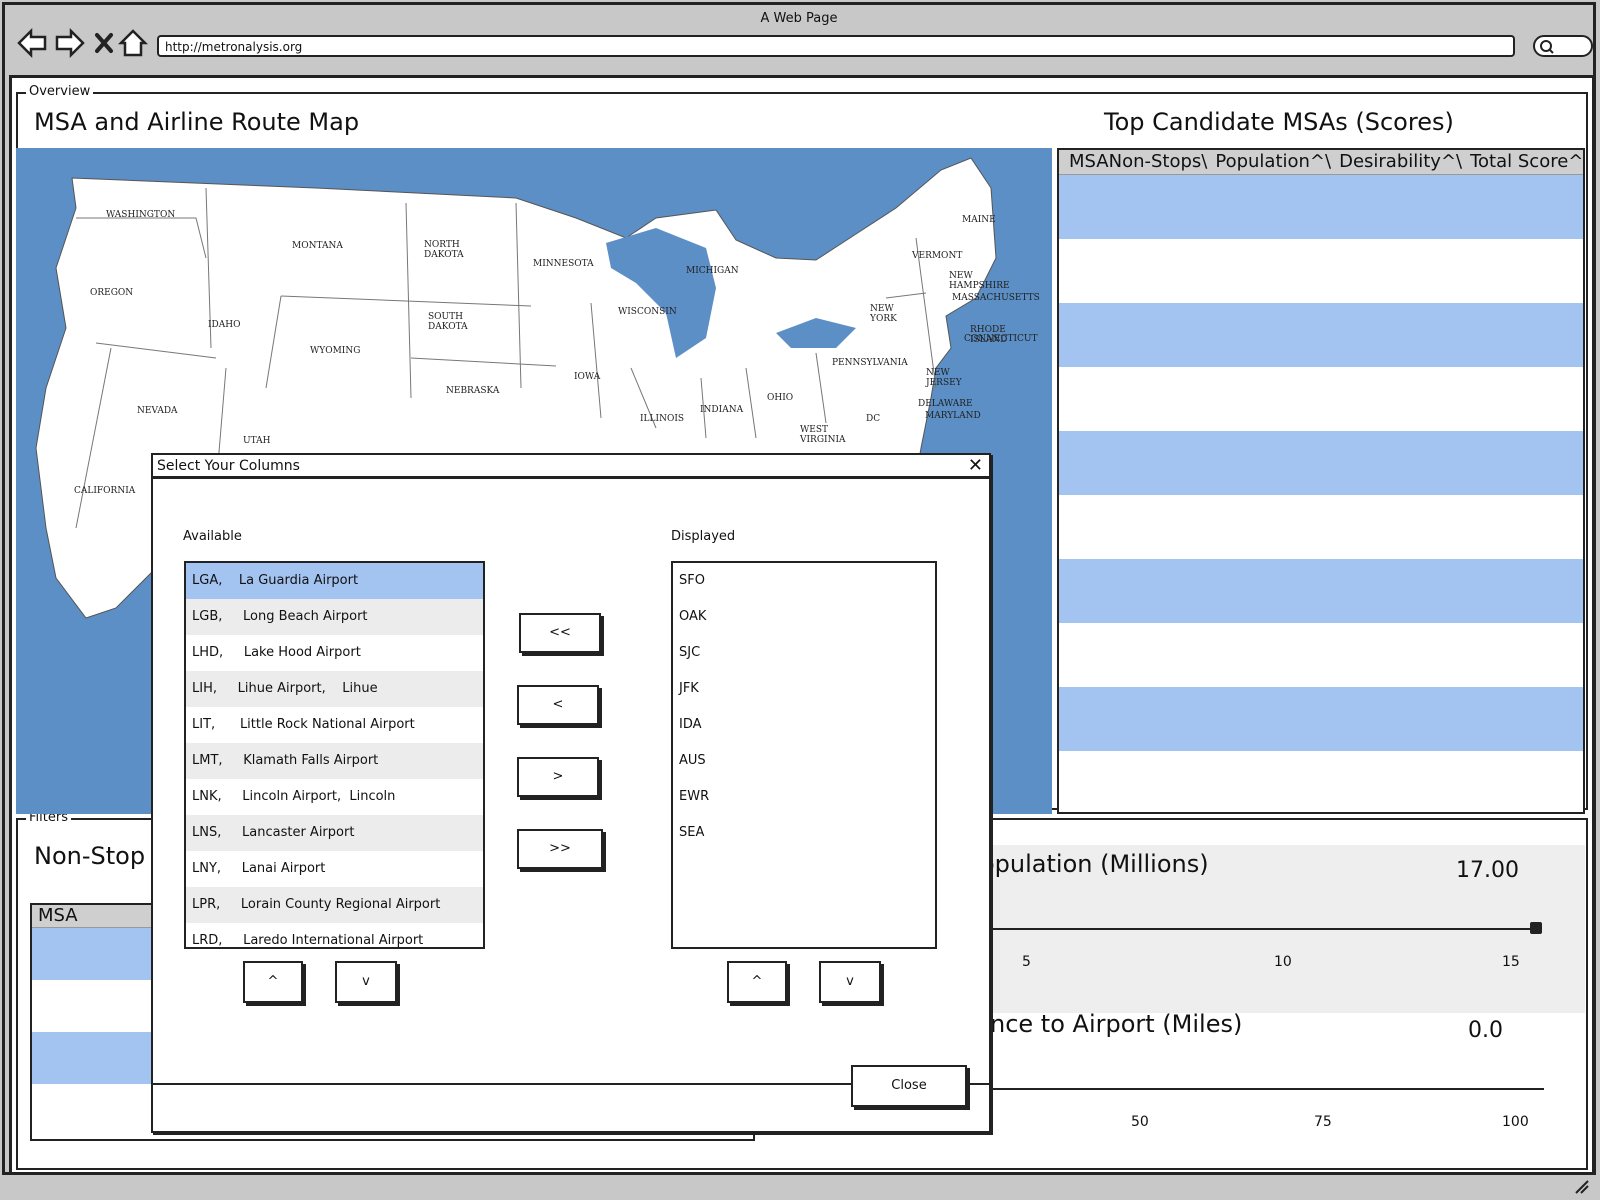 The width and height of the screenshot is (1600, 1200). What do you see at coordinates (909, 1086) in the screenshot?
I see `close-button: Close` at bounding box center [909, 1086].